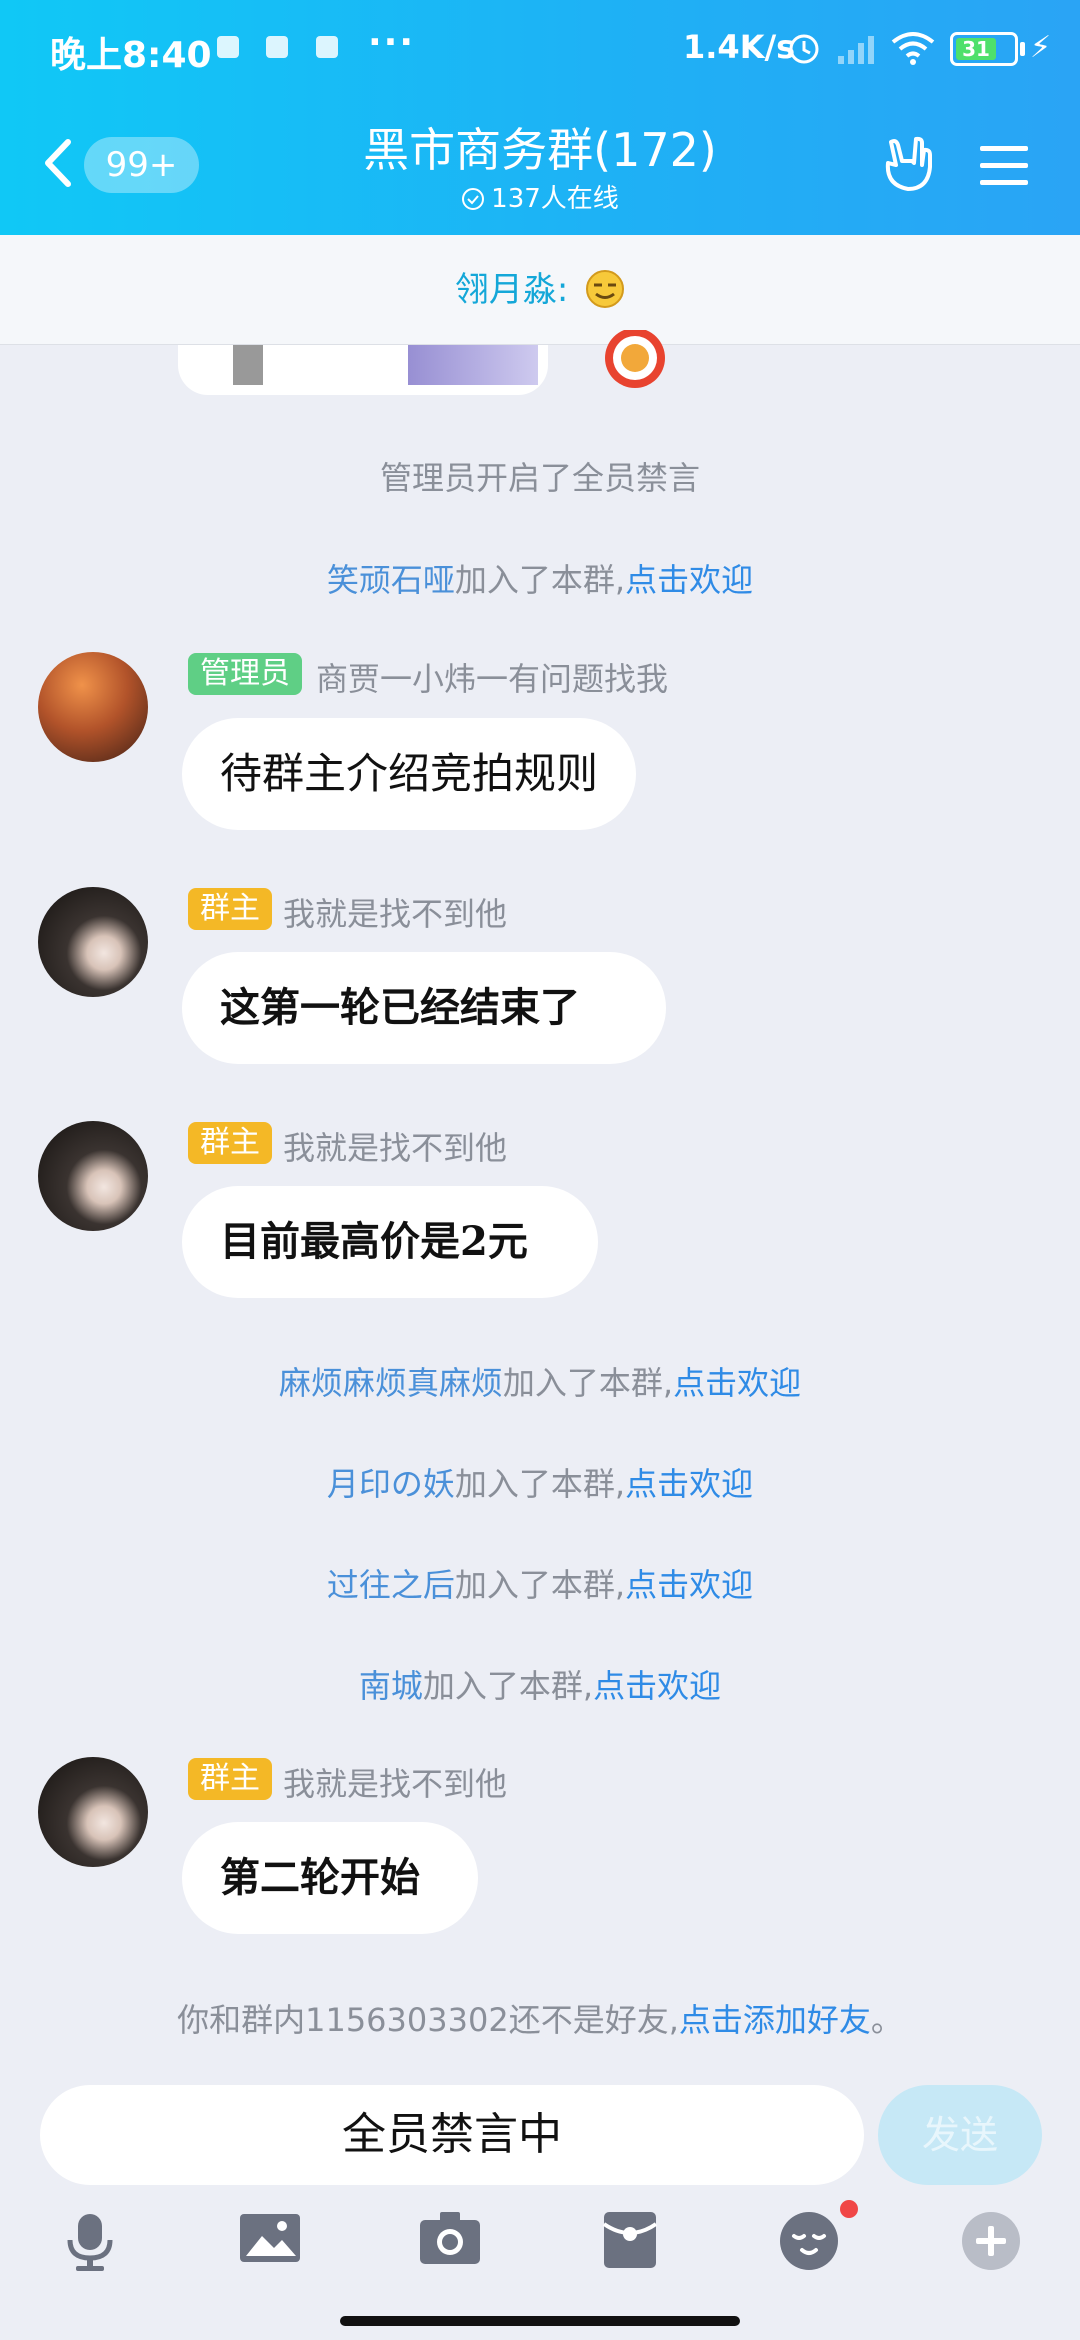 This screenshot has height=2340, width=1080. Describe the element at coordinates (391, 1484) in the screenshot. I see `member-name: 月印の妖` at that location.